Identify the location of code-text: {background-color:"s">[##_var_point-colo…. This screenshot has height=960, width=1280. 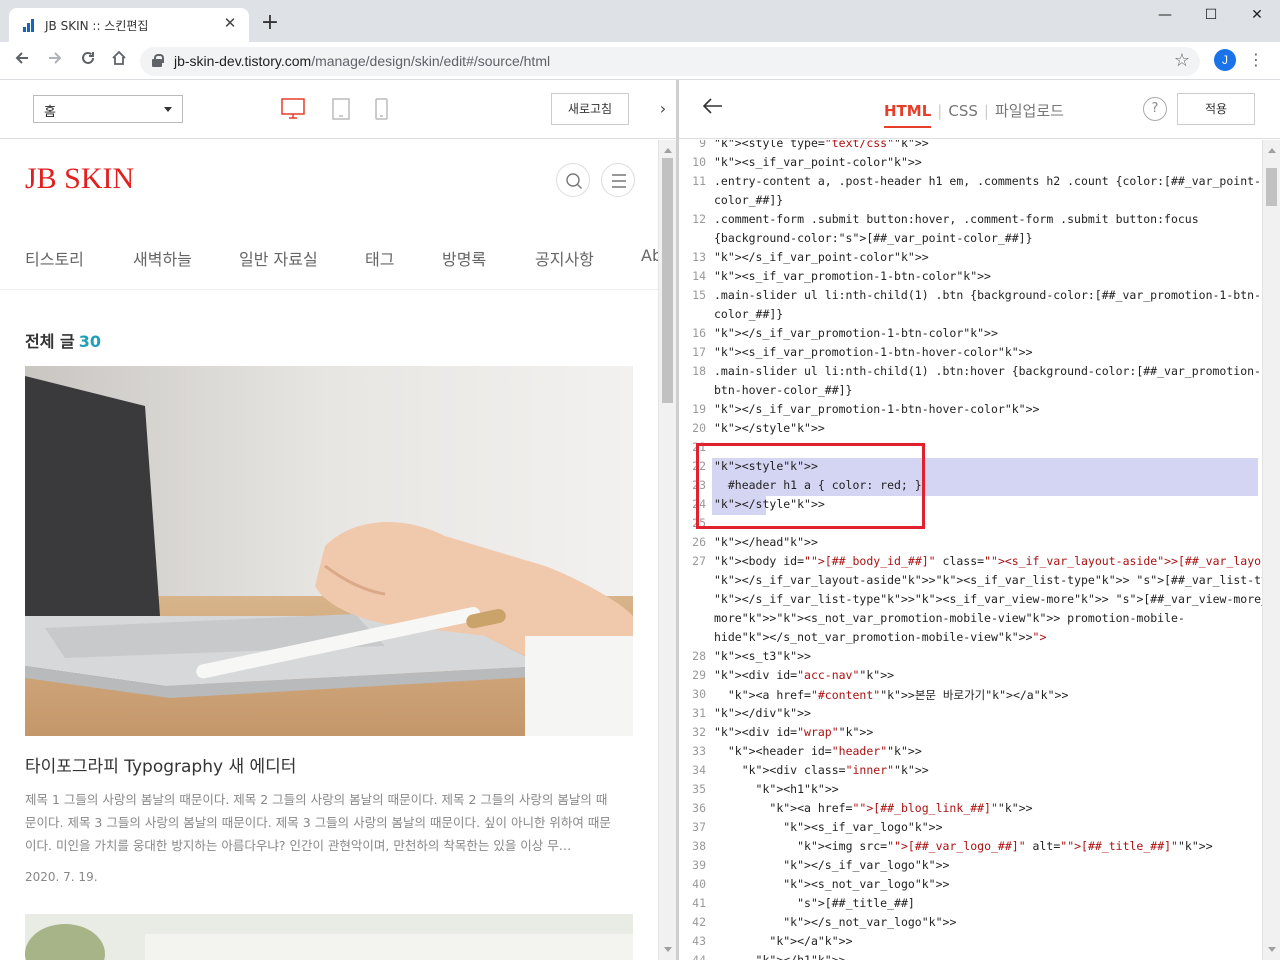
(873, 238).